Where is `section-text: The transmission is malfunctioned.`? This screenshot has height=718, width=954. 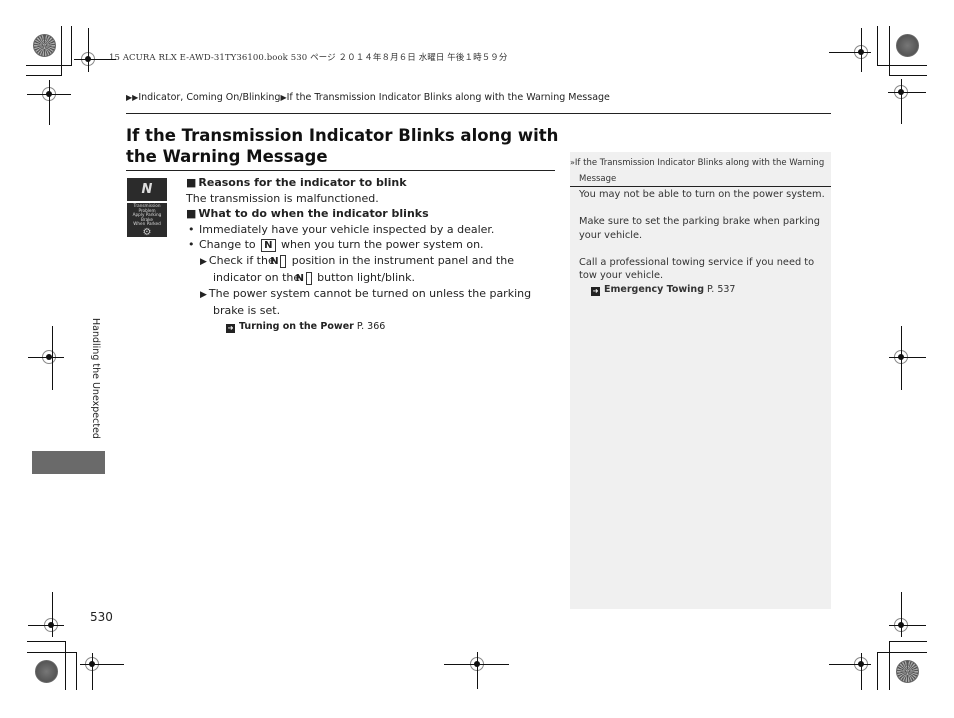 section-text: The transmission is malfunctioned. is located at coordinates (282, 198).